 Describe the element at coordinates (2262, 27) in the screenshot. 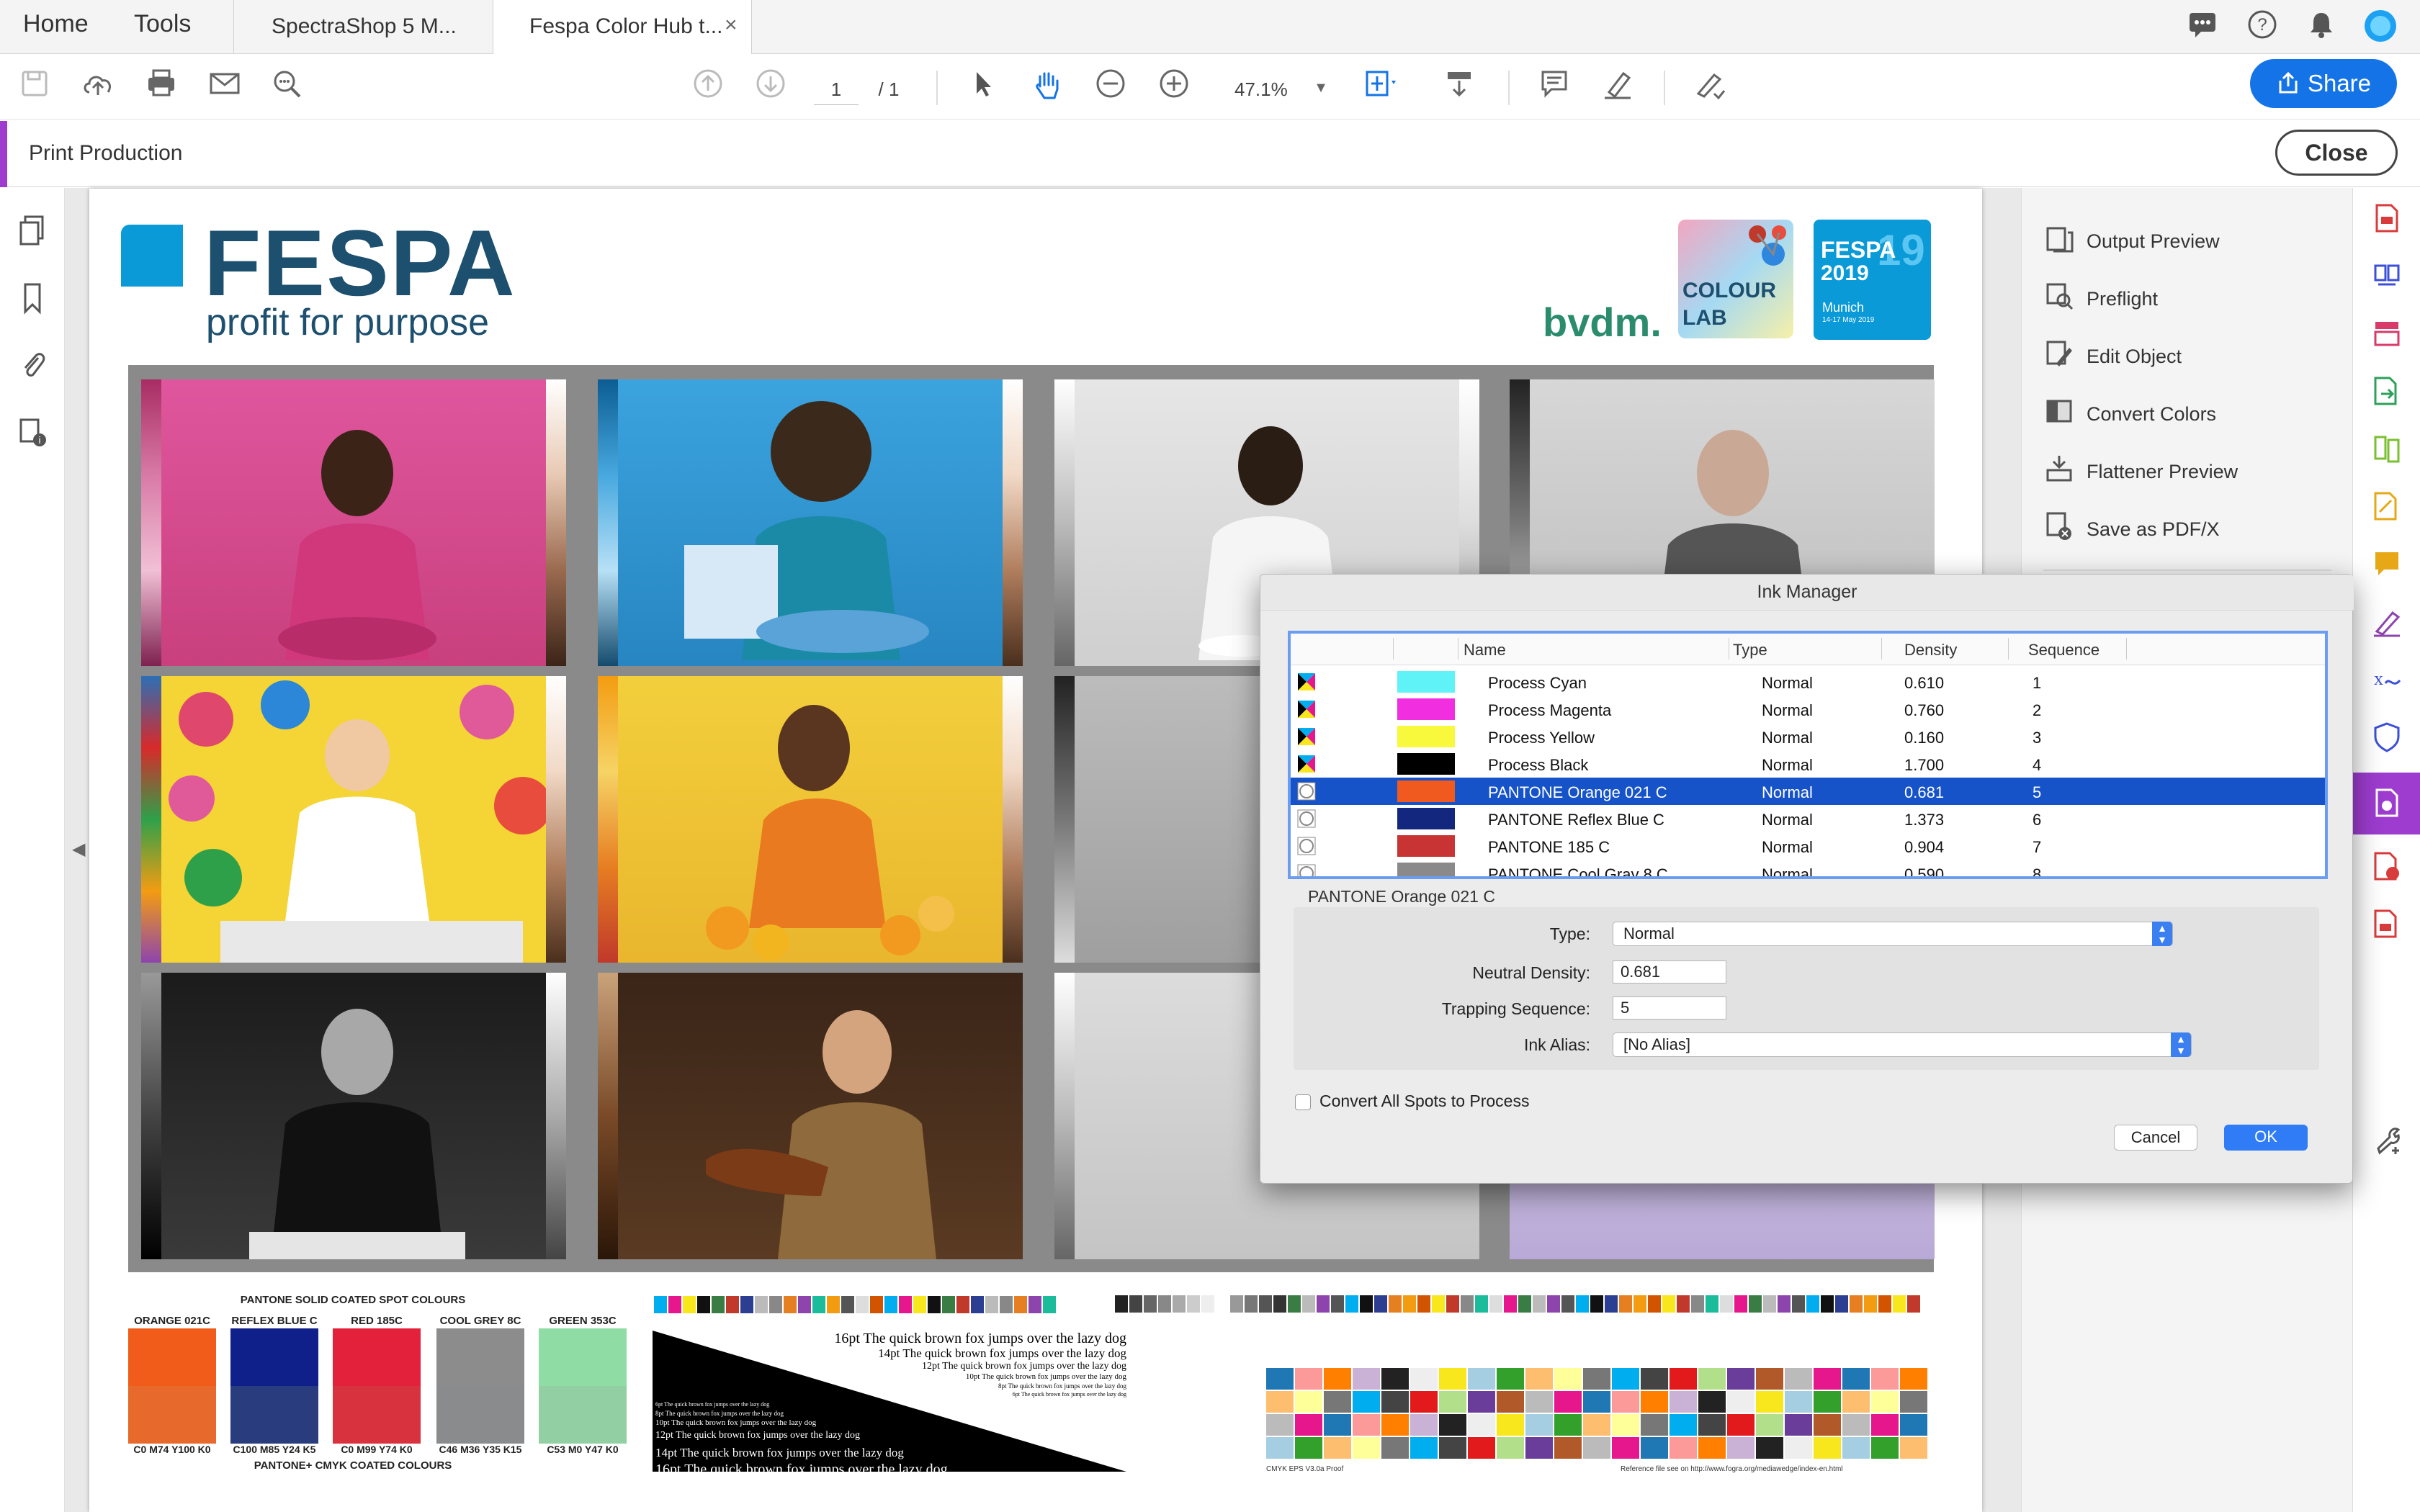

I see `help-icon: ?` at that location.